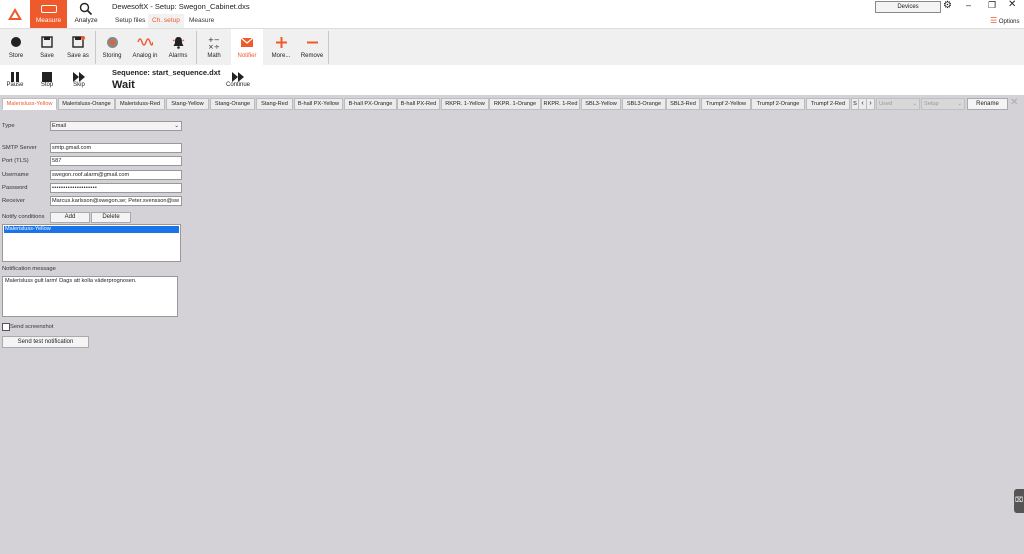 This screenshot has width=1024, height=554. What do you see at coordinates (130, 20) in the screenshot?
I see `subtab-setup-files: Setup files` at bounding box center [130, 20].